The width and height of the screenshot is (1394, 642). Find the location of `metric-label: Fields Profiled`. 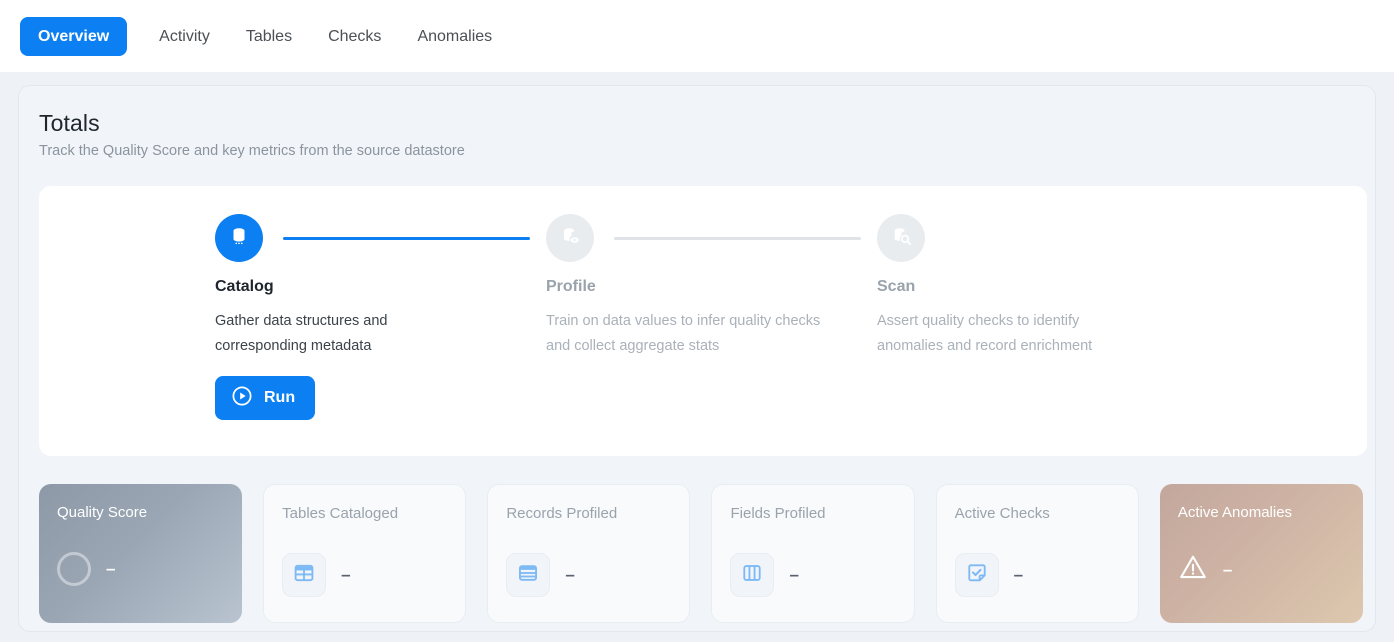

metric-label: Fields Profiled is located at coordinates (778, 513).